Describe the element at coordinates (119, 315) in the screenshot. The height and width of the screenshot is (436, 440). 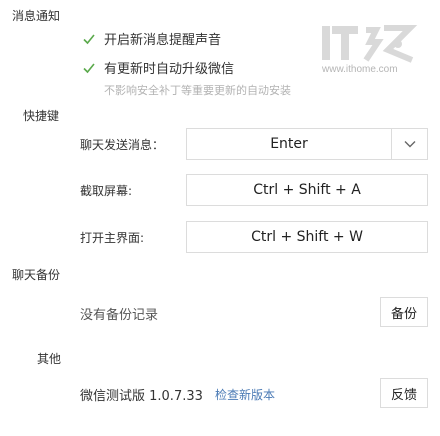
I see `backup-status: 没有备份记录` at that location.